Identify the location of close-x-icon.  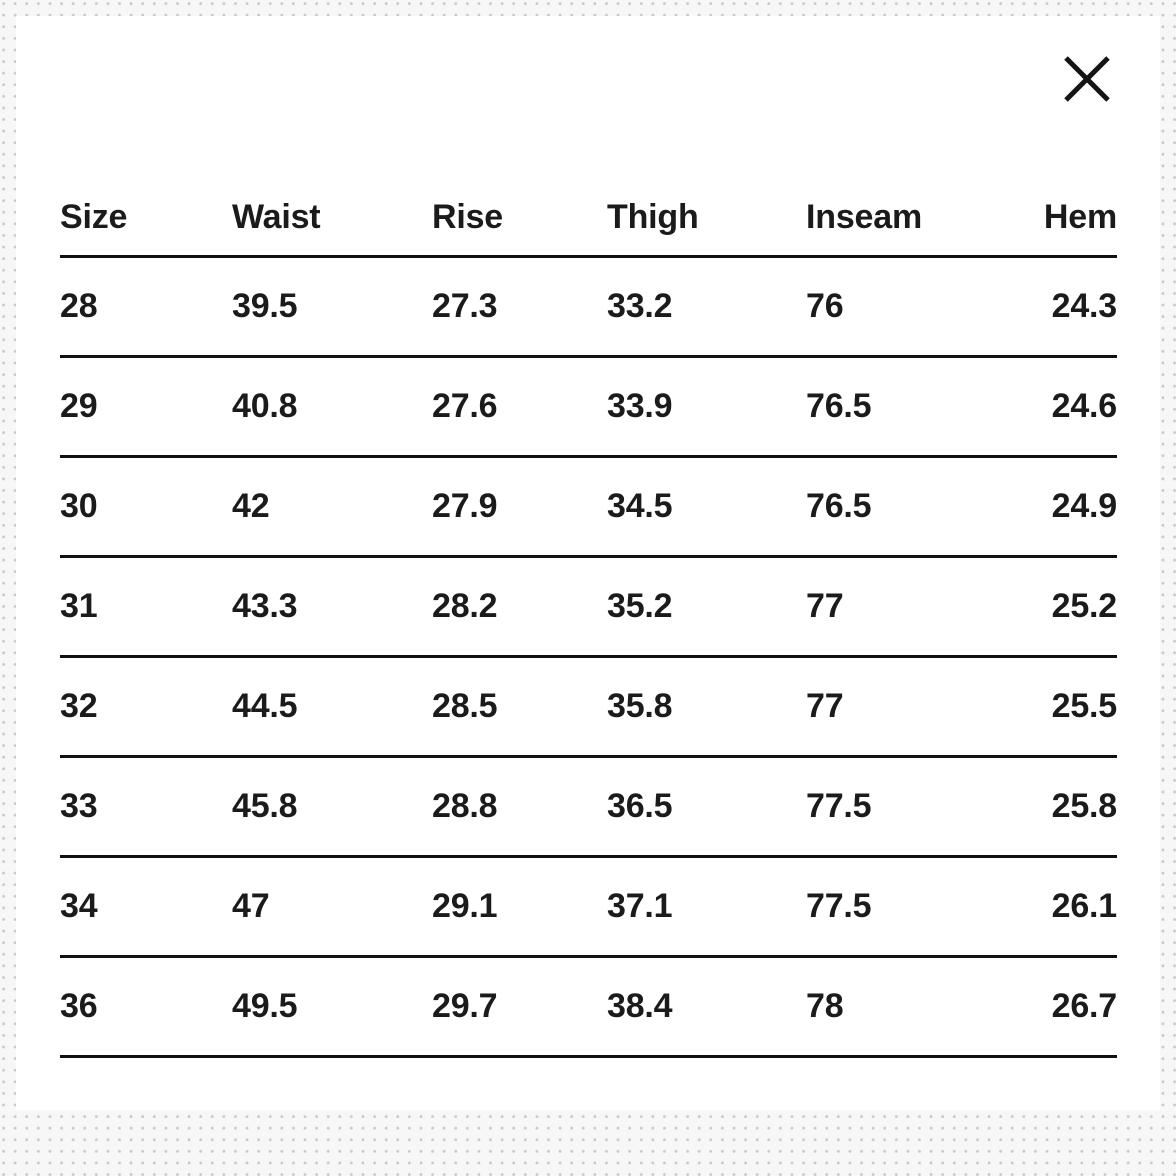
(1087, 79).